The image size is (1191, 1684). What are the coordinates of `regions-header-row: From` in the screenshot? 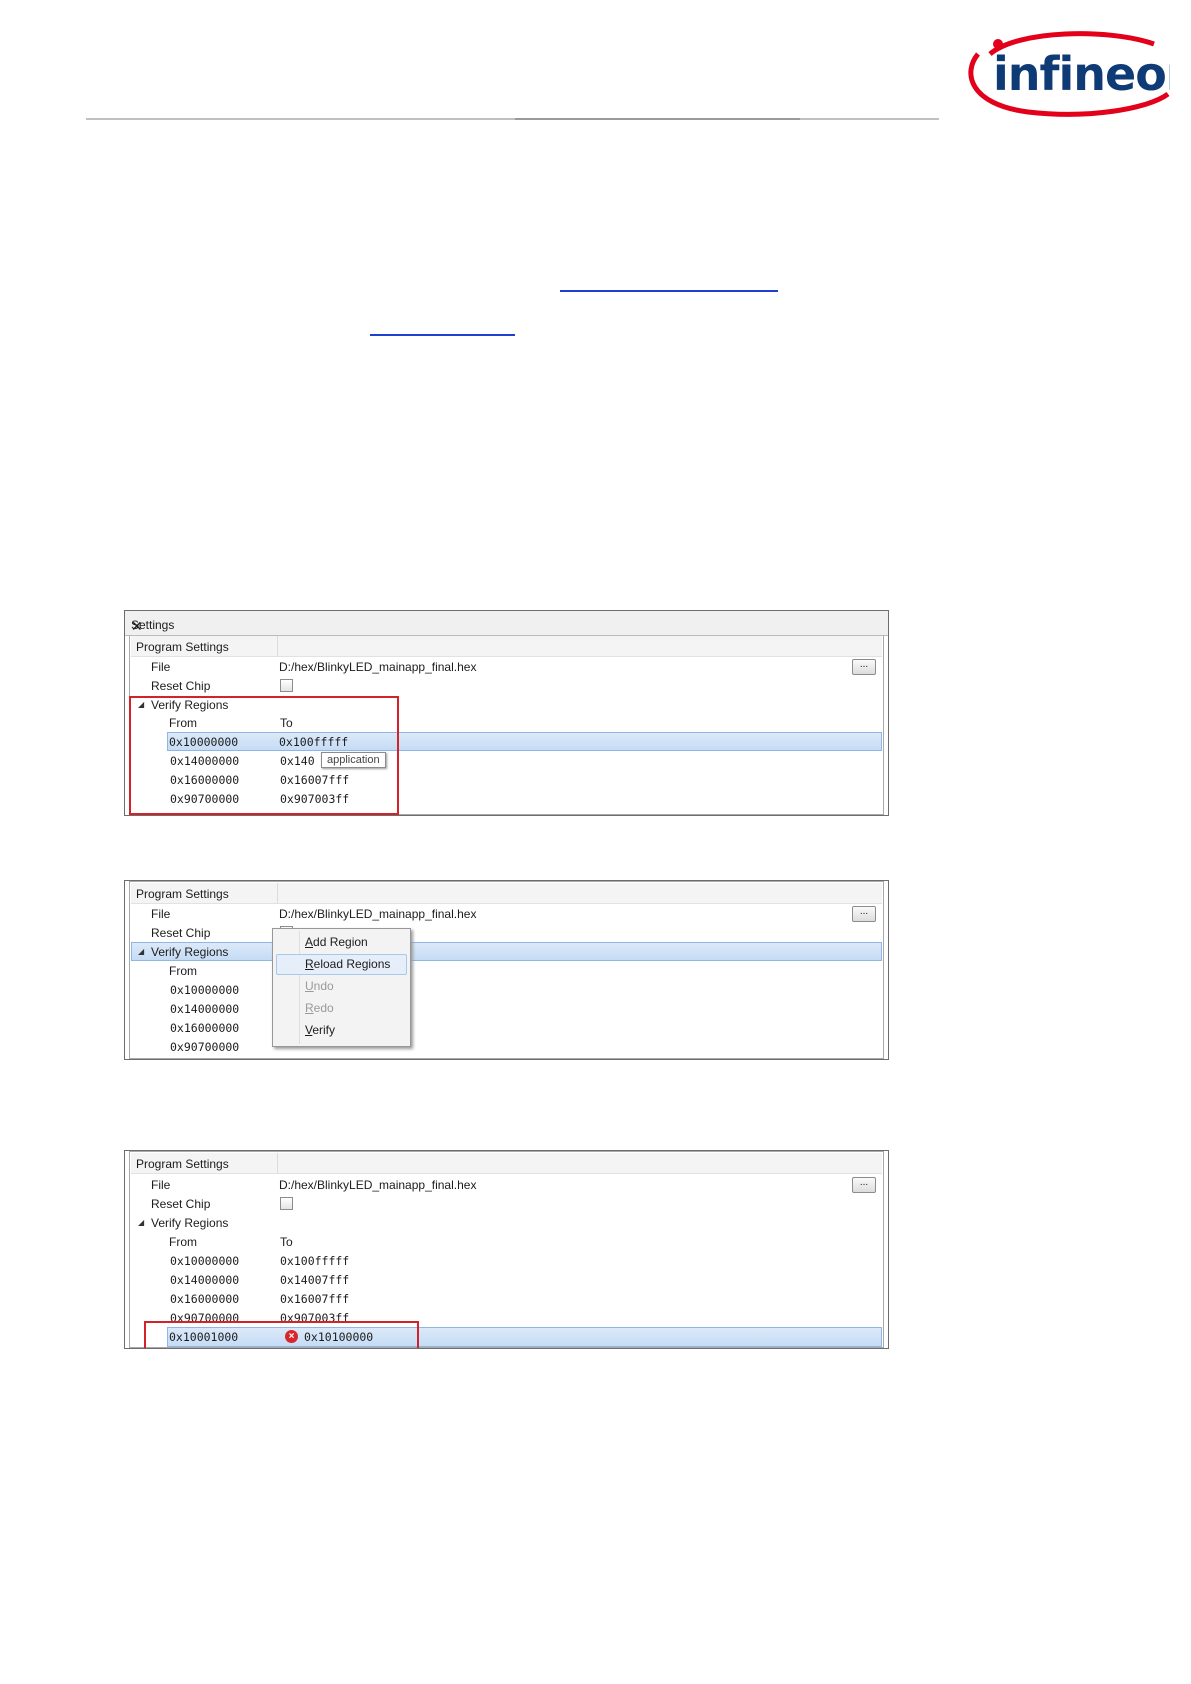 It's located at (506, 970).